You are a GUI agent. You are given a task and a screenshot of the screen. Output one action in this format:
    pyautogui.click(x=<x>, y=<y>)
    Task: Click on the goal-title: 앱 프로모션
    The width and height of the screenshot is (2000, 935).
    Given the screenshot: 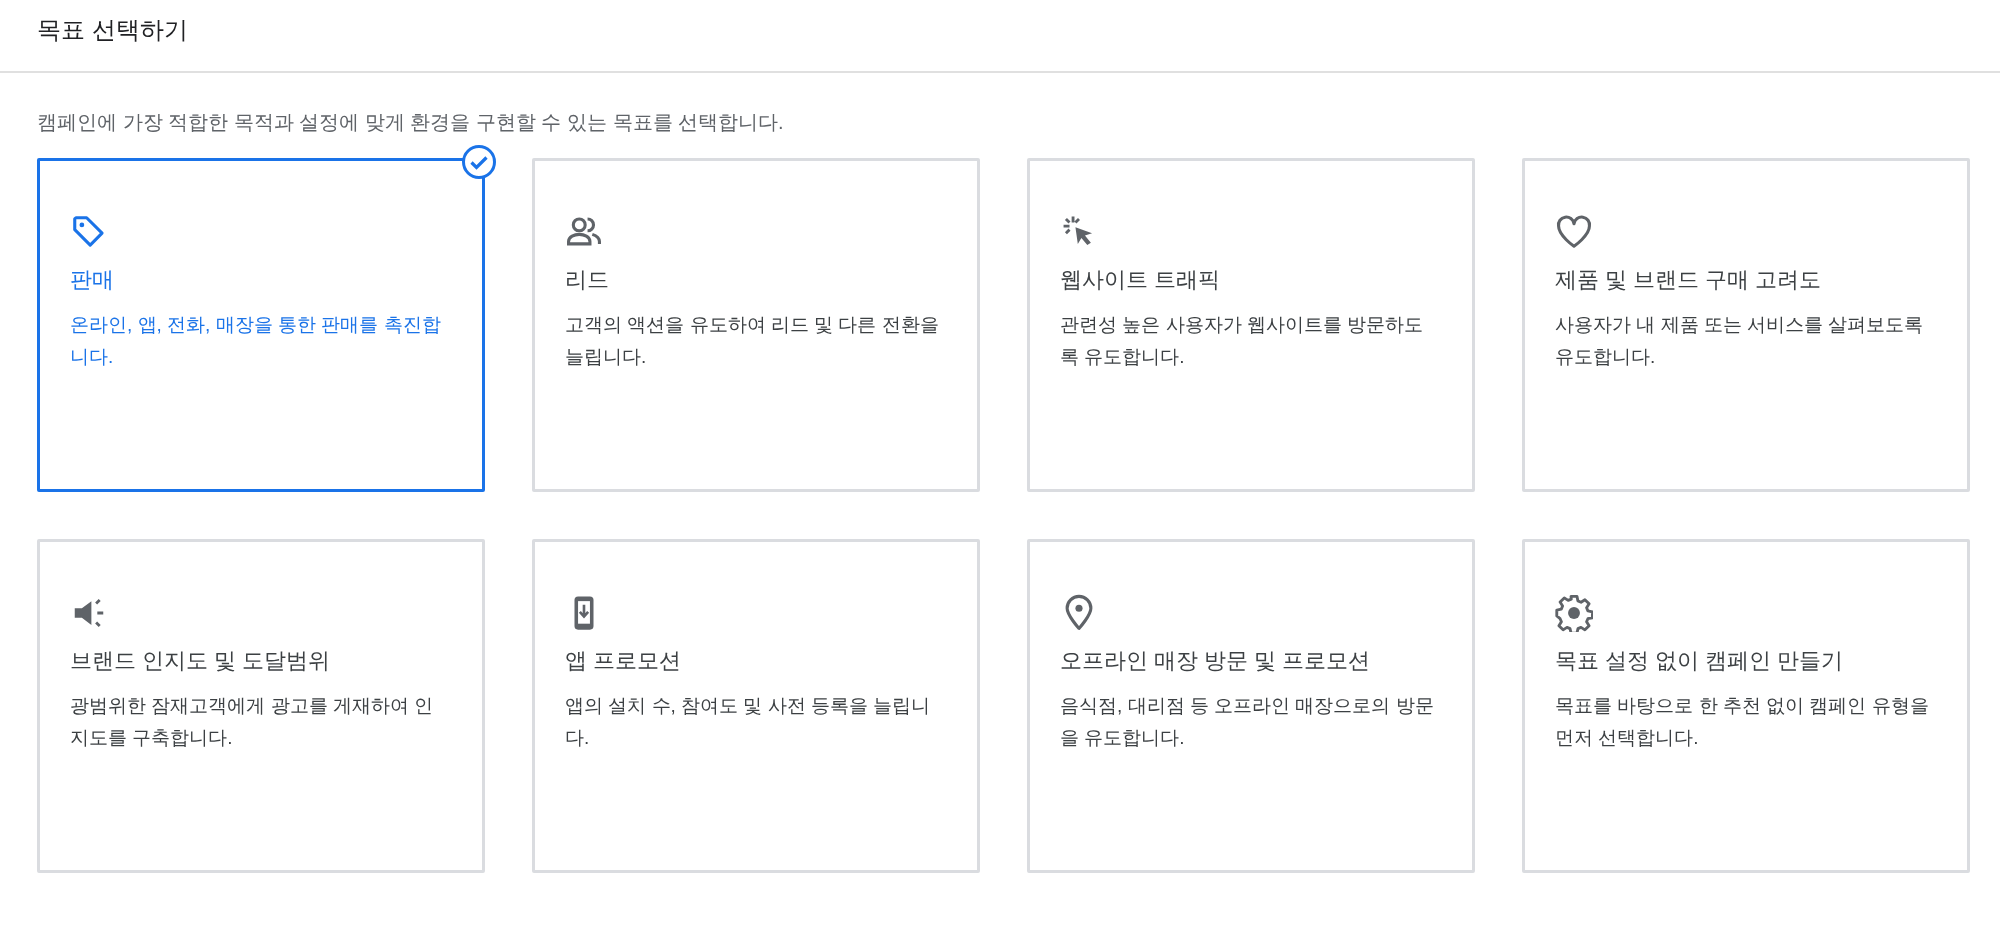 What is the action you would take?
    pyautogui.click(x=624, y=661)
    